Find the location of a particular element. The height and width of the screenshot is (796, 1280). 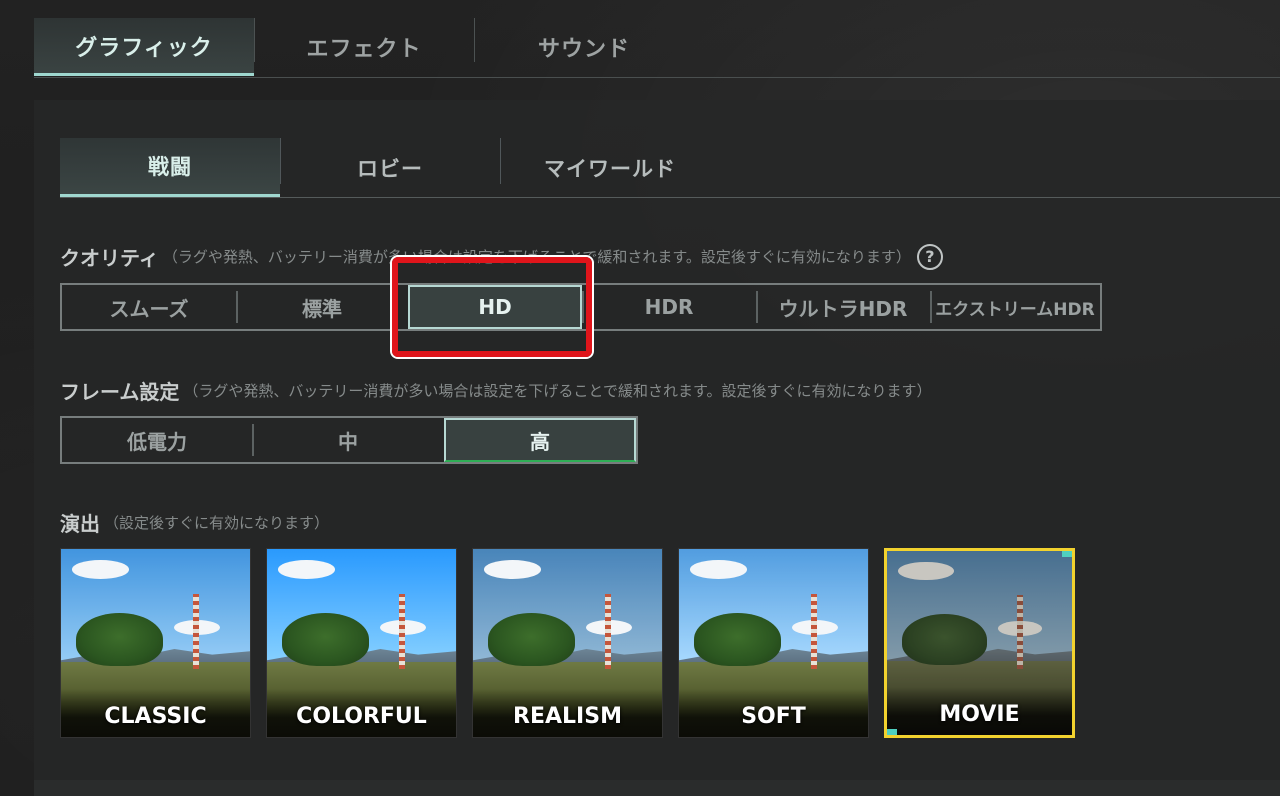

quality-option-standard: 標準 is located at coordinates (322, 307).